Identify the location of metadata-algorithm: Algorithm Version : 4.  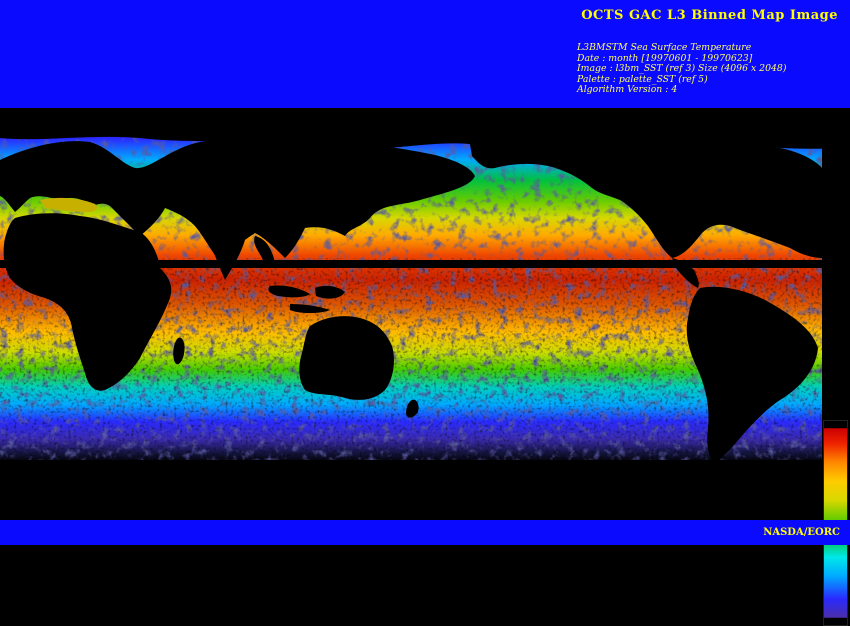
(627, 89).